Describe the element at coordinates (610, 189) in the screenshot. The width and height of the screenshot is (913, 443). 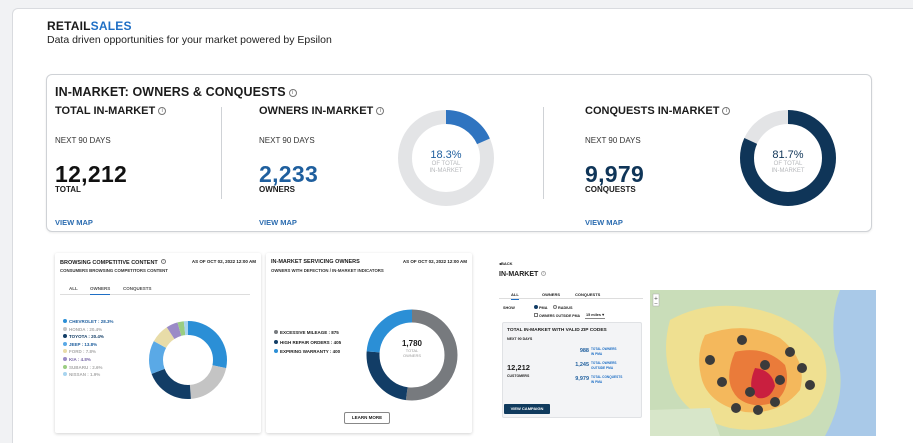
I see `conquests-unit: CONQUESTS` at that location.